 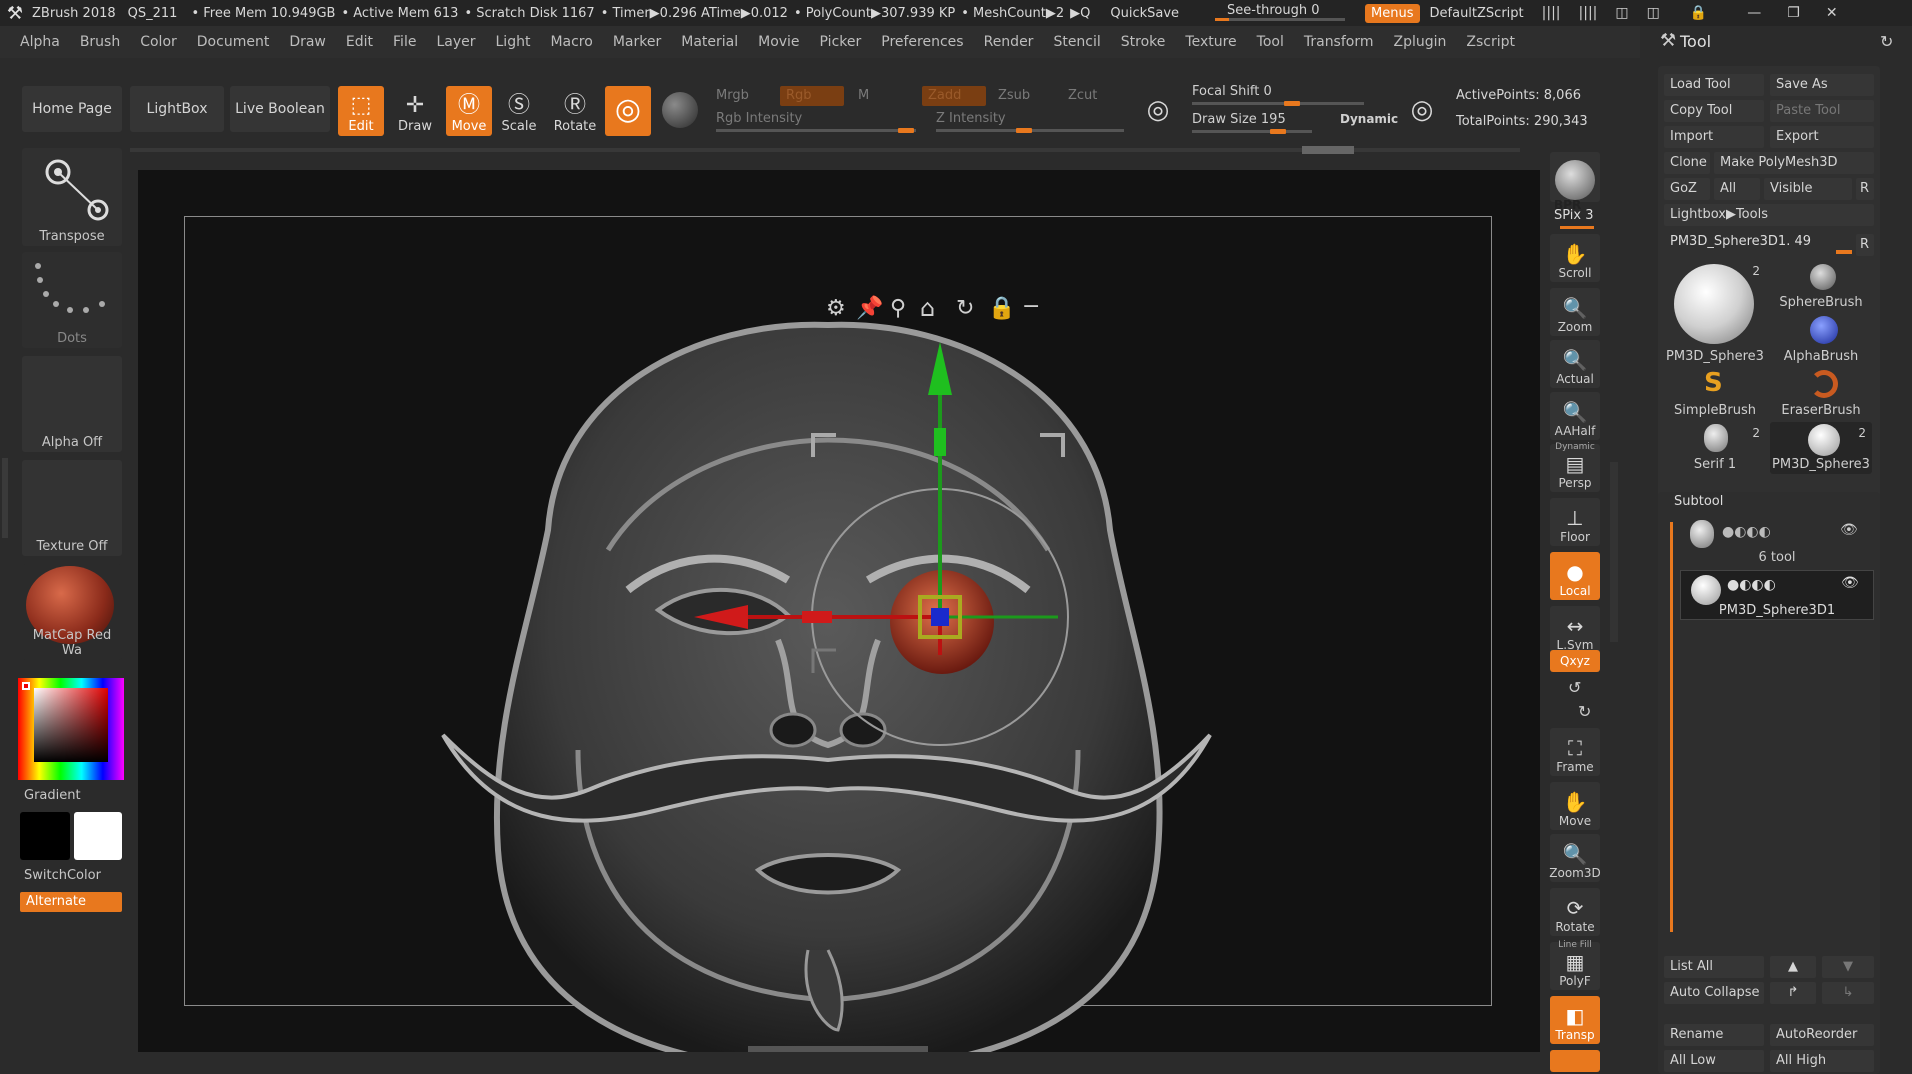 I want to click on menu-macro: Macro, so click(x=571, y=42).